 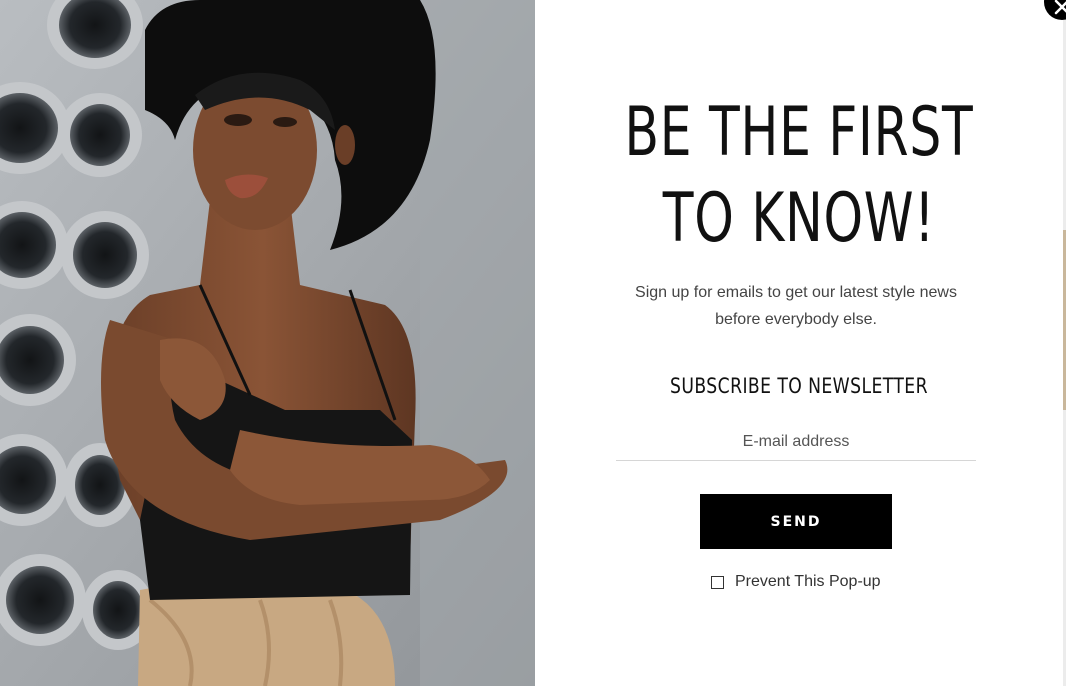 What do you see at coordinates (1060, 7) in the screenshot?
I see `close-icon` at bounding box center [1060, 7].